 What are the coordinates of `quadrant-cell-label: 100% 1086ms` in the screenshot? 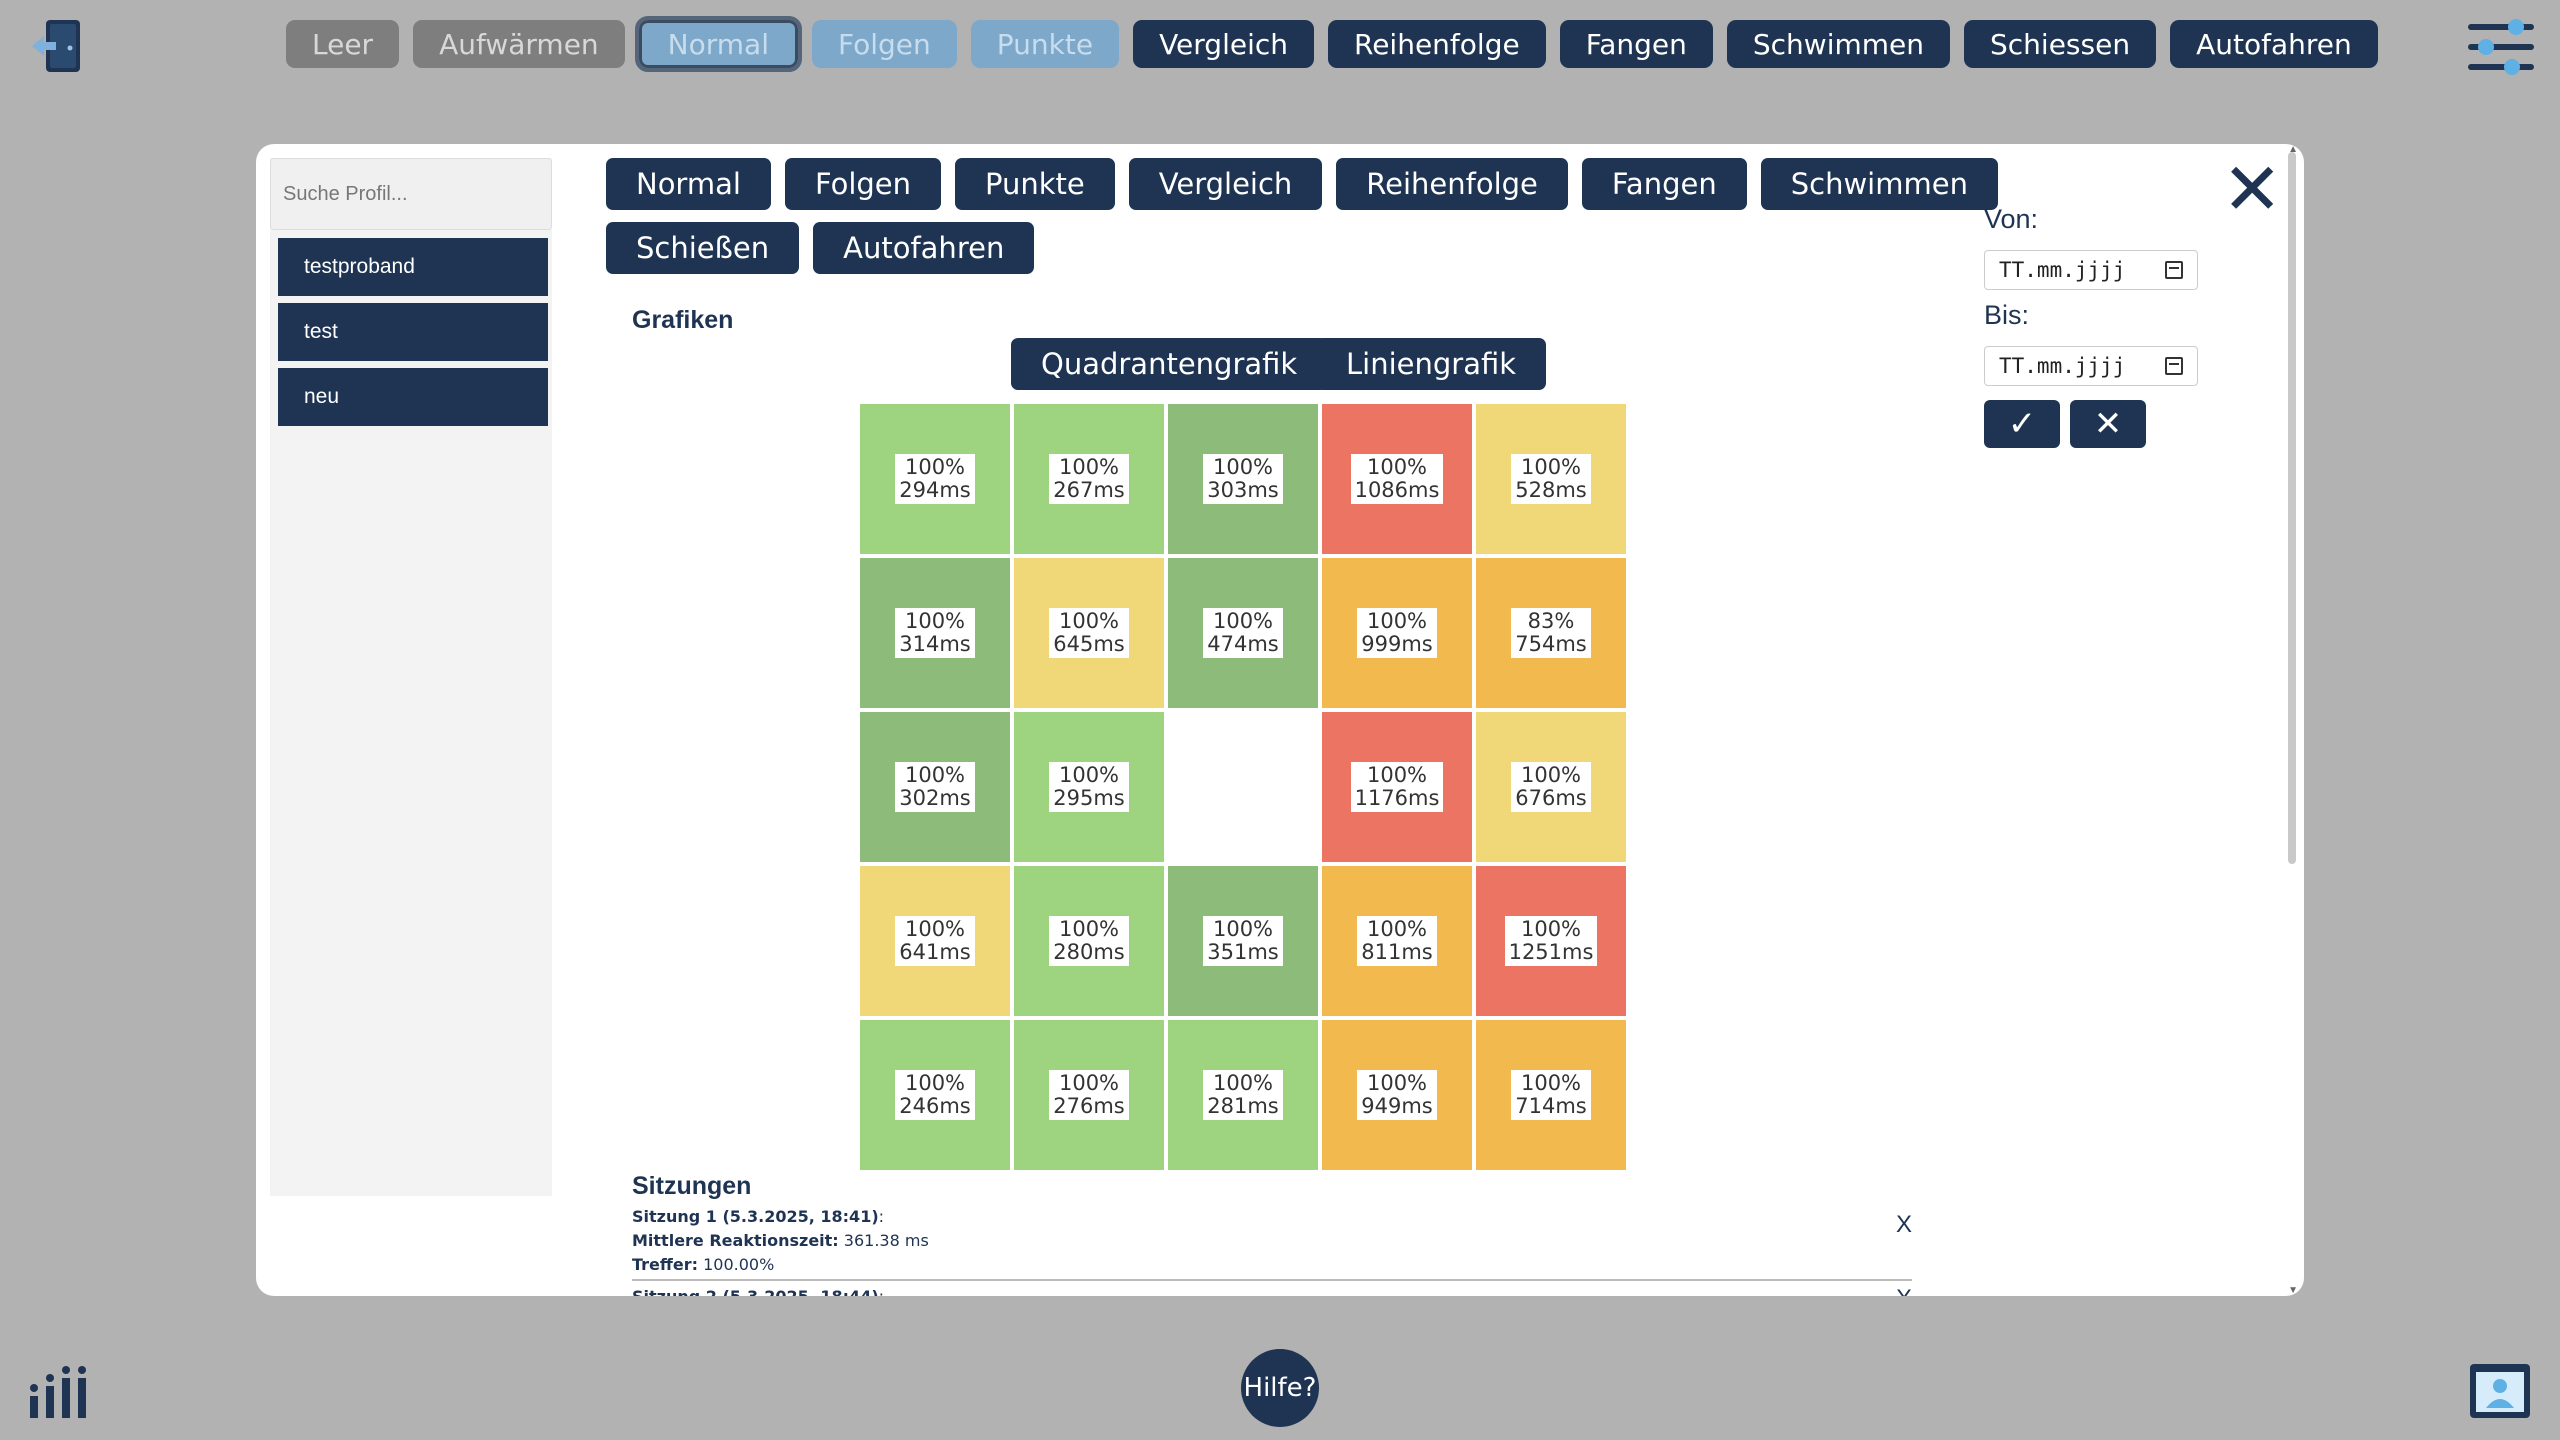 It's located at (1397, 479).